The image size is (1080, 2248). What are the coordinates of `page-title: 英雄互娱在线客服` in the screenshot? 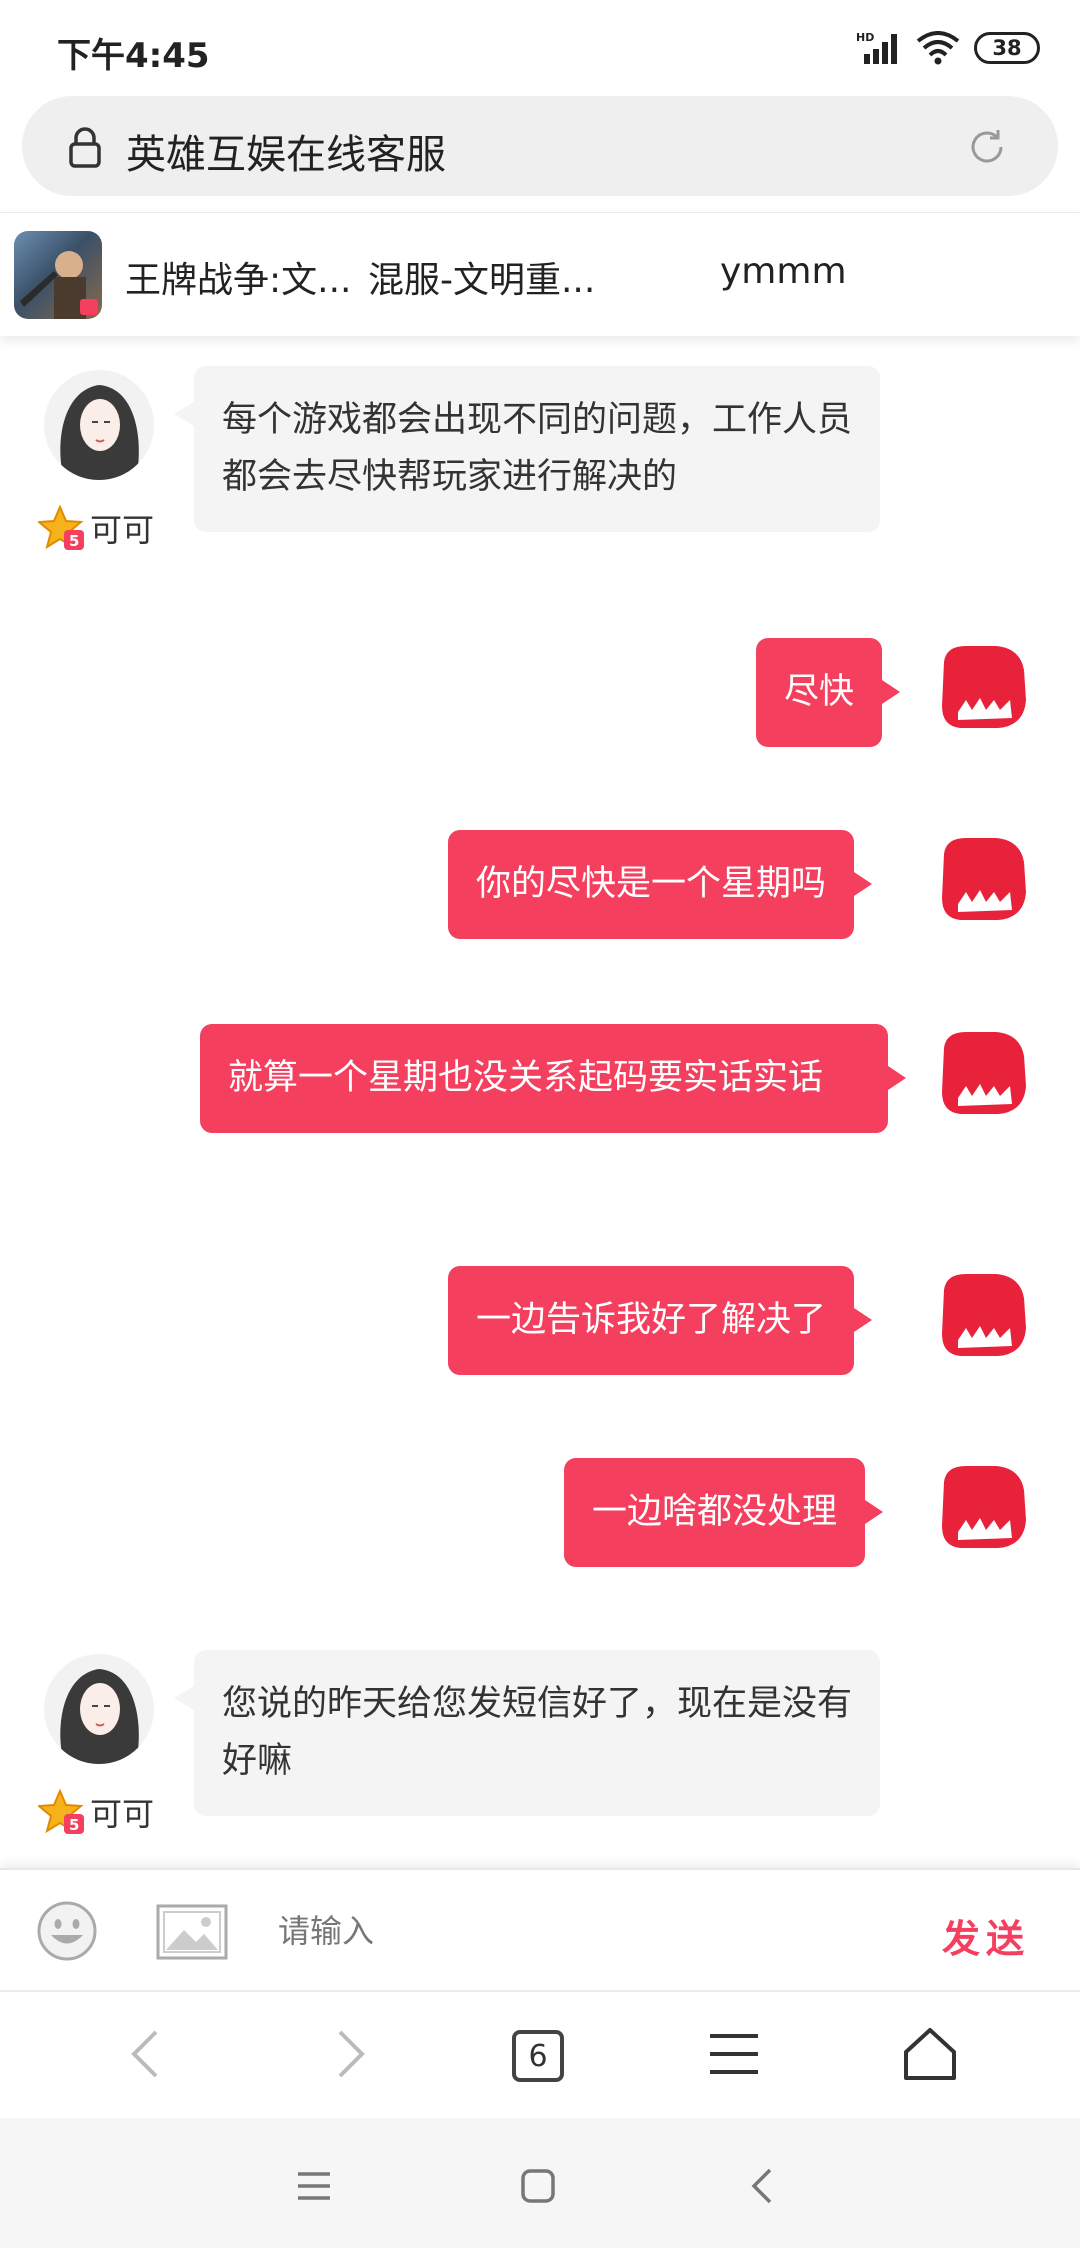 It's located at (286, 155).